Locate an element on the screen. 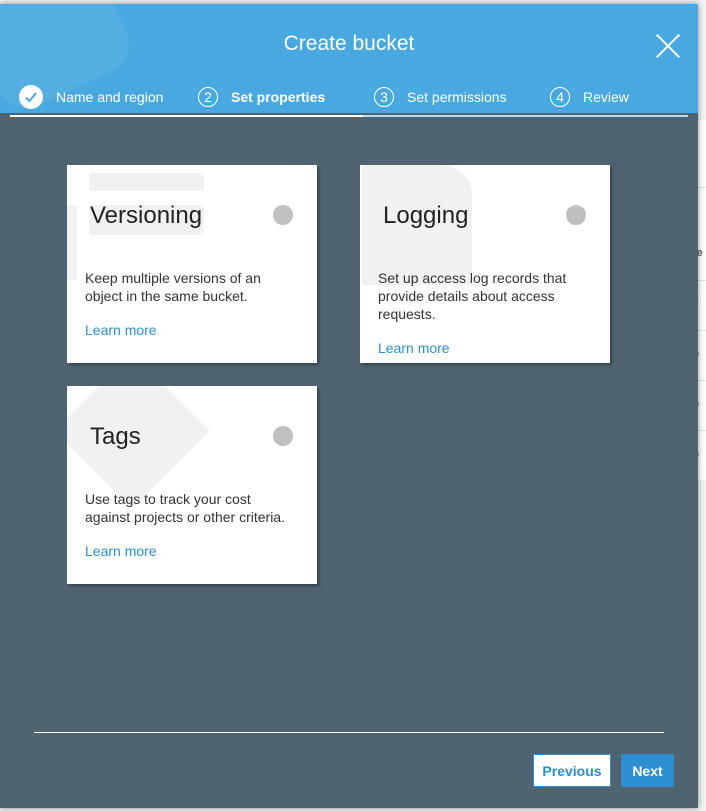  step-label: Review is located at coordinates (606, 97).